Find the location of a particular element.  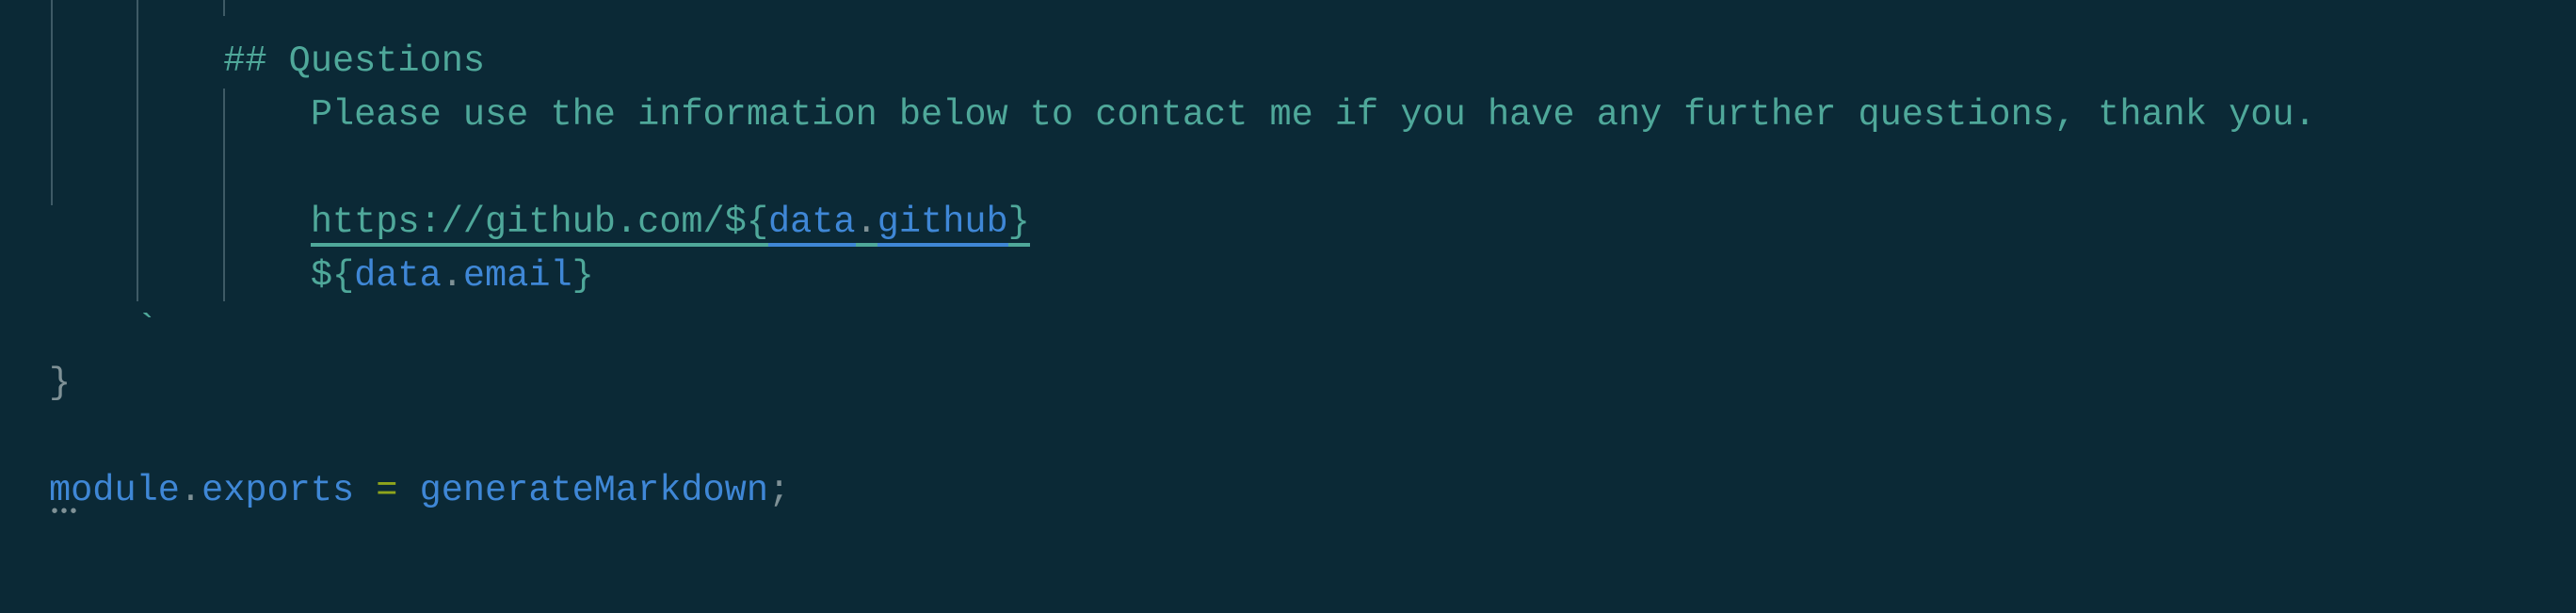

code-line-backtick: ` is located at coordinates (1312, 330).